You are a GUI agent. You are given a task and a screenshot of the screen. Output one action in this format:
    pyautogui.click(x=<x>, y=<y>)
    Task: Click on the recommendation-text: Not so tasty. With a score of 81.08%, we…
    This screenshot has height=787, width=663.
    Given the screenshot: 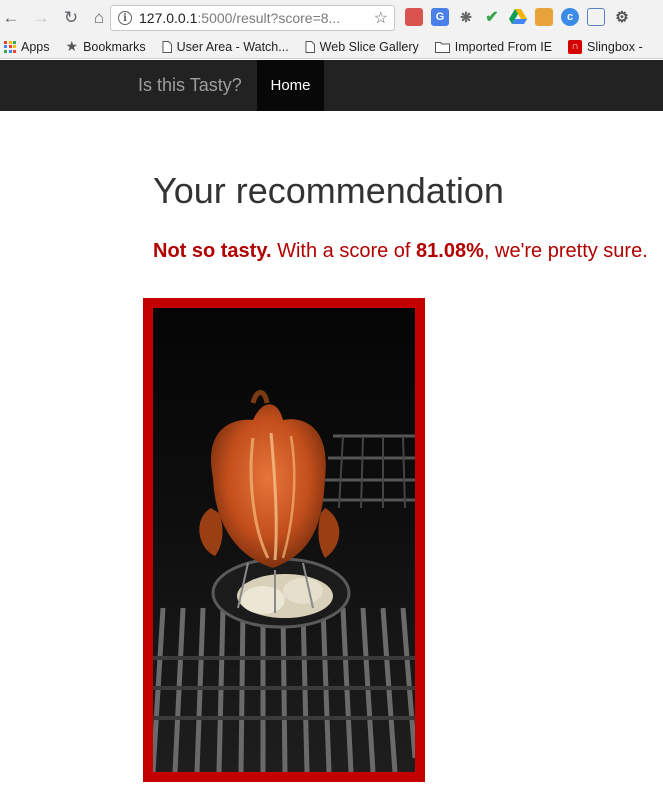 What is the action you would take?
    pyautogui.click(x=400, y=251)
    